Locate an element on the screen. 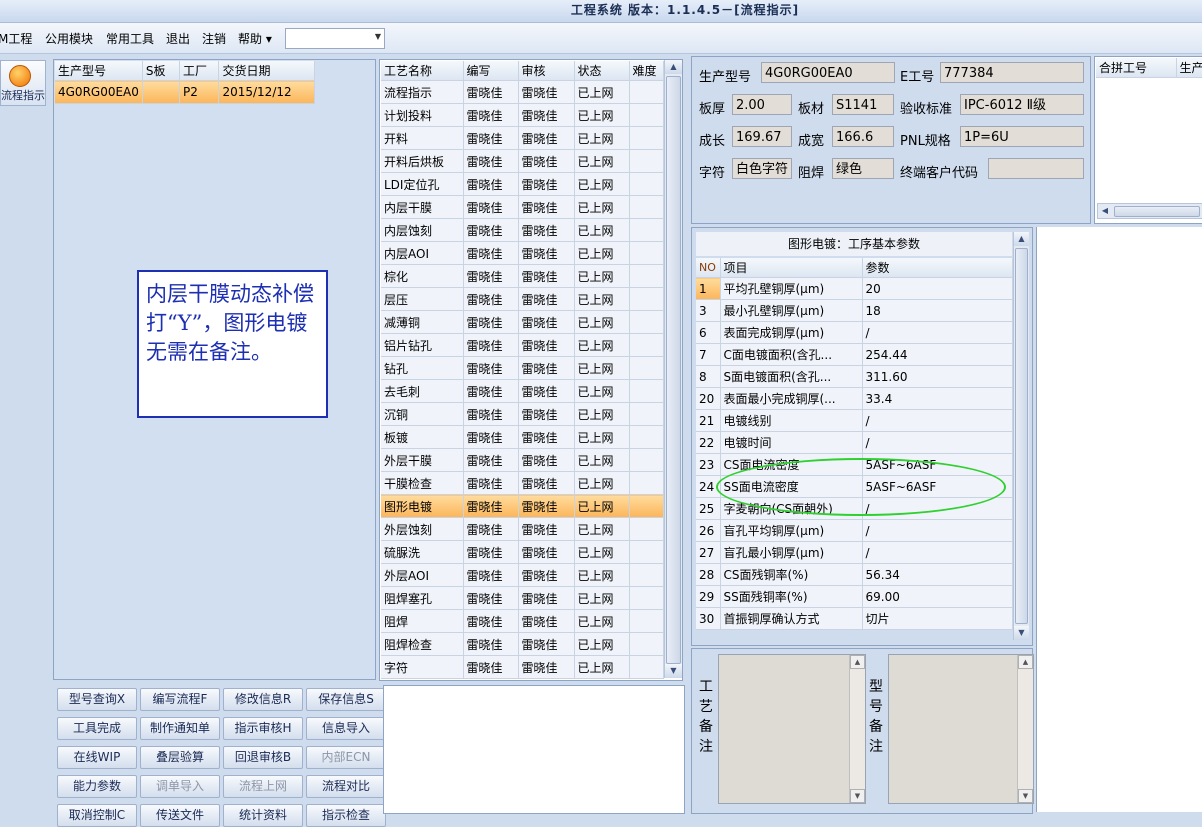  table-row: 硫脲洗 雷晓佳 雷晓佳 已上网 is located at coordinates (522, 552).